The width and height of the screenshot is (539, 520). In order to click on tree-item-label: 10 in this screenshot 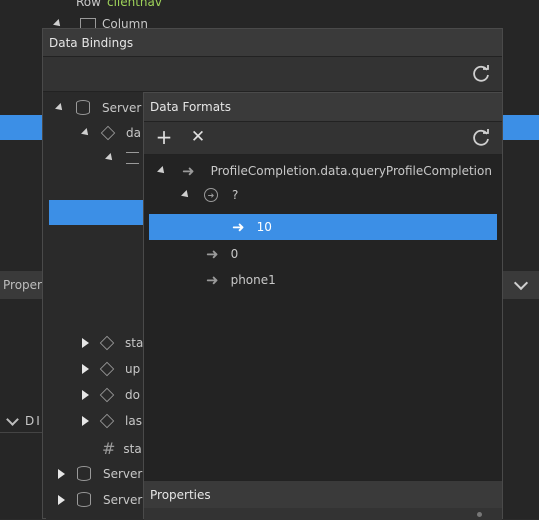, I will do `click(264, 227)`.